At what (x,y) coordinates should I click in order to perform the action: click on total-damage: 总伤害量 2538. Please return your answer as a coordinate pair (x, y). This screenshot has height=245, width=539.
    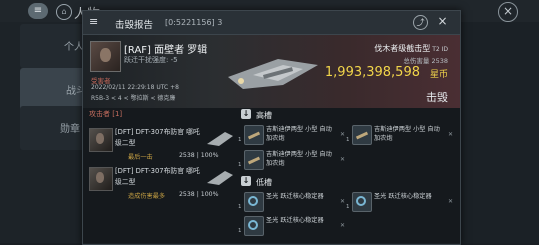
    Looking at the image, I should click on (425, 61).